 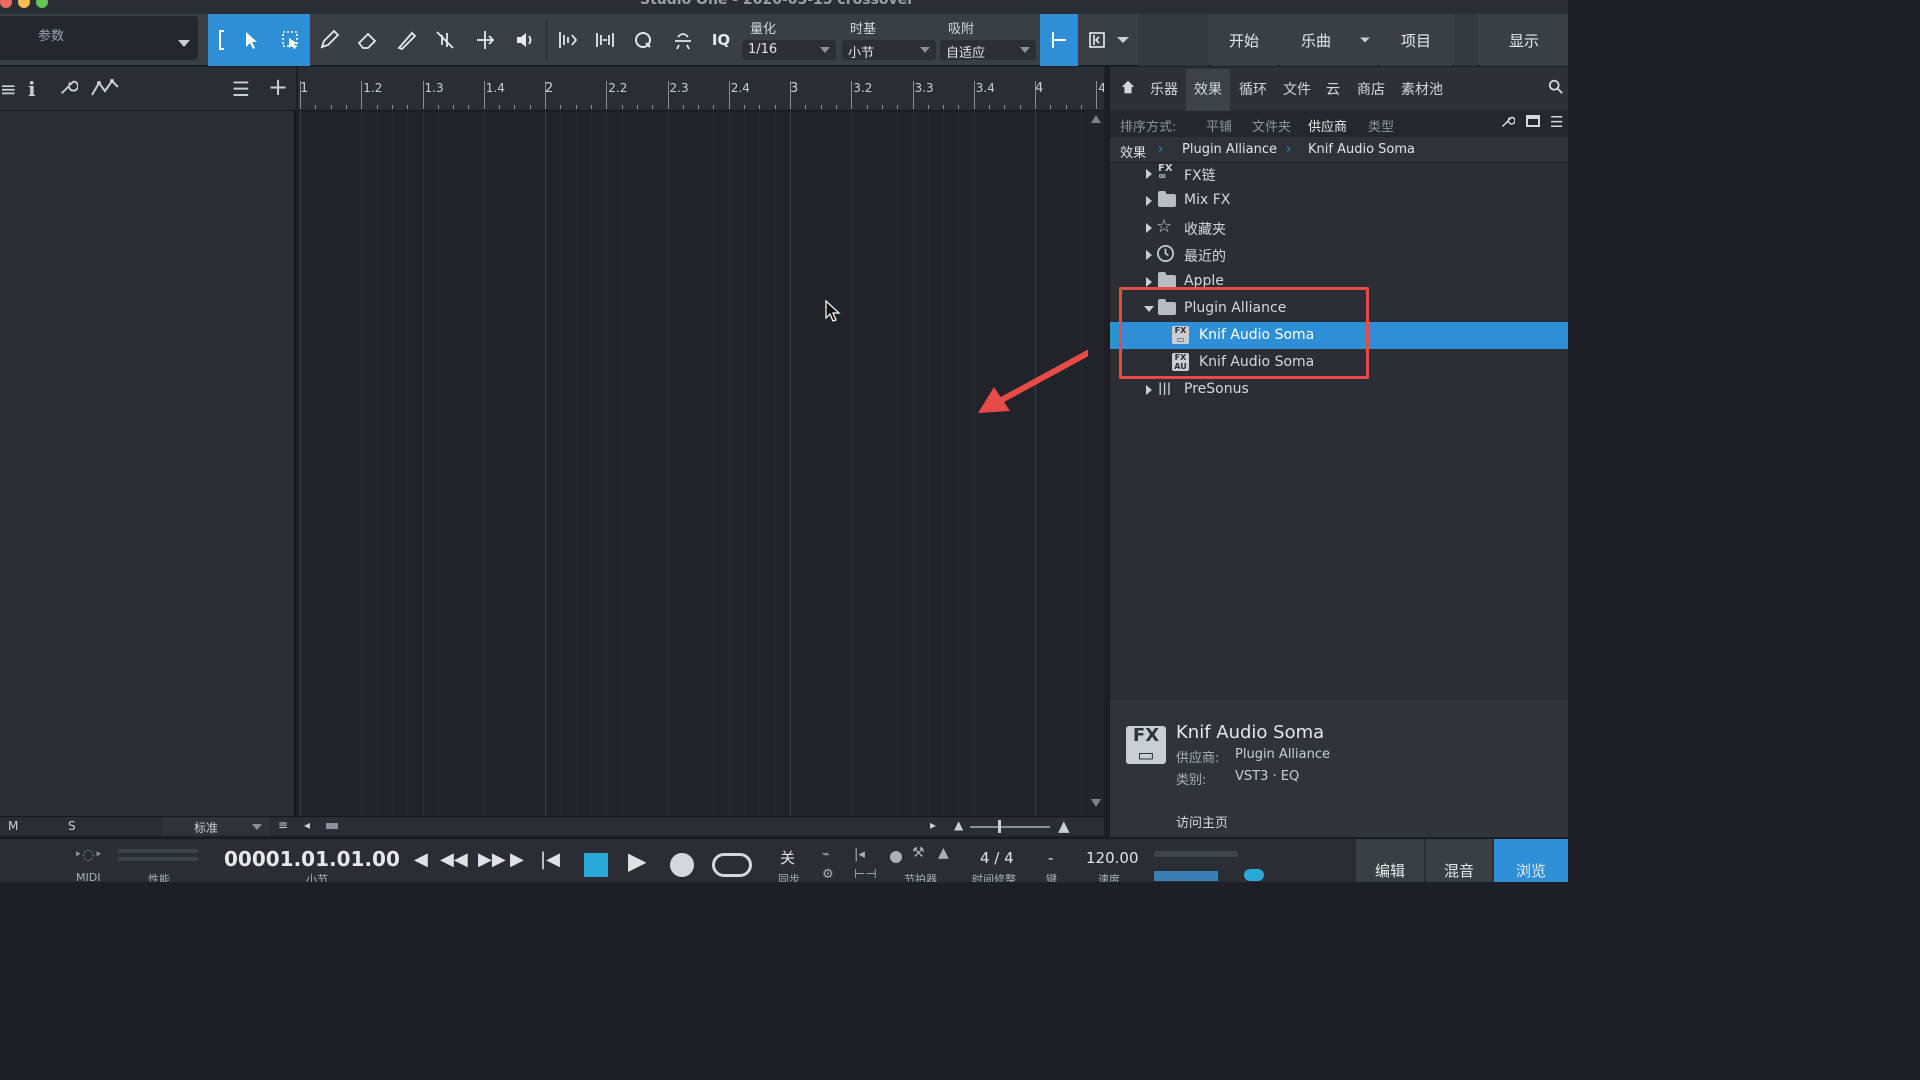 What do you see at coordinates (1112, 858) in the screenshot?
I see `tempo-value: 120.00` at bounding box center [1112, 858].